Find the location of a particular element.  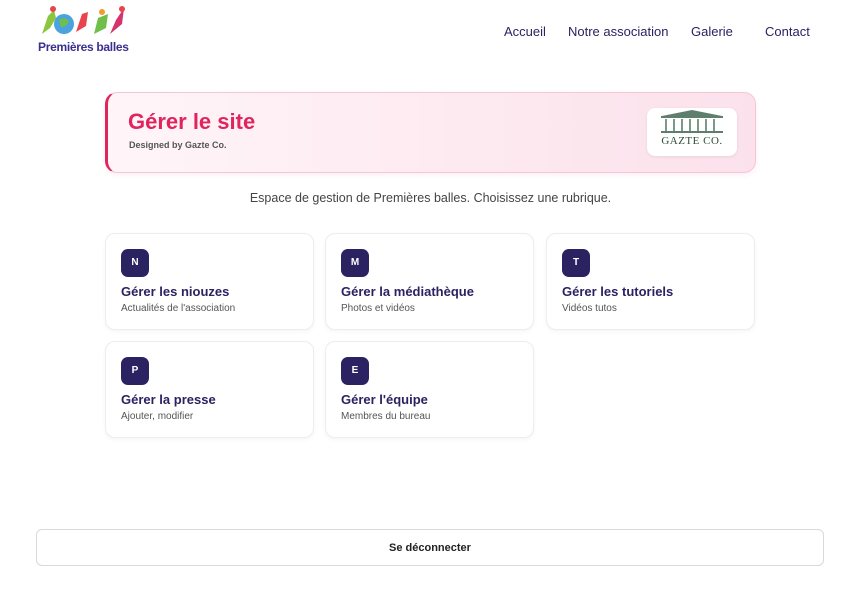

logout-button: Se déconnecter is located at coordinates (430, 547).